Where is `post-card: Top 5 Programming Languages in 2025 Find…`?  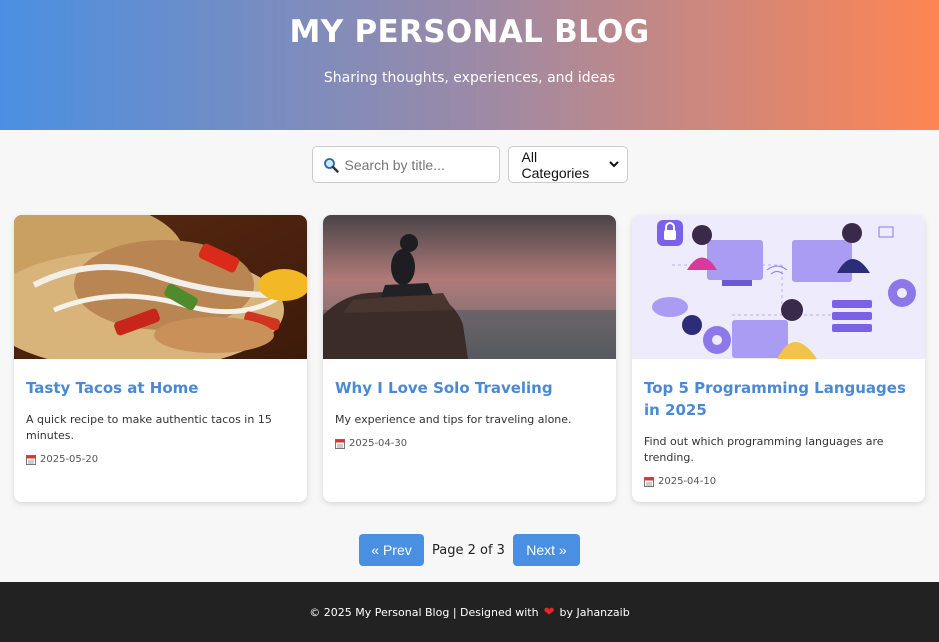
post-card: Top 5 Programming Languages in 2025 Find… is located at coordinates (778, 358).